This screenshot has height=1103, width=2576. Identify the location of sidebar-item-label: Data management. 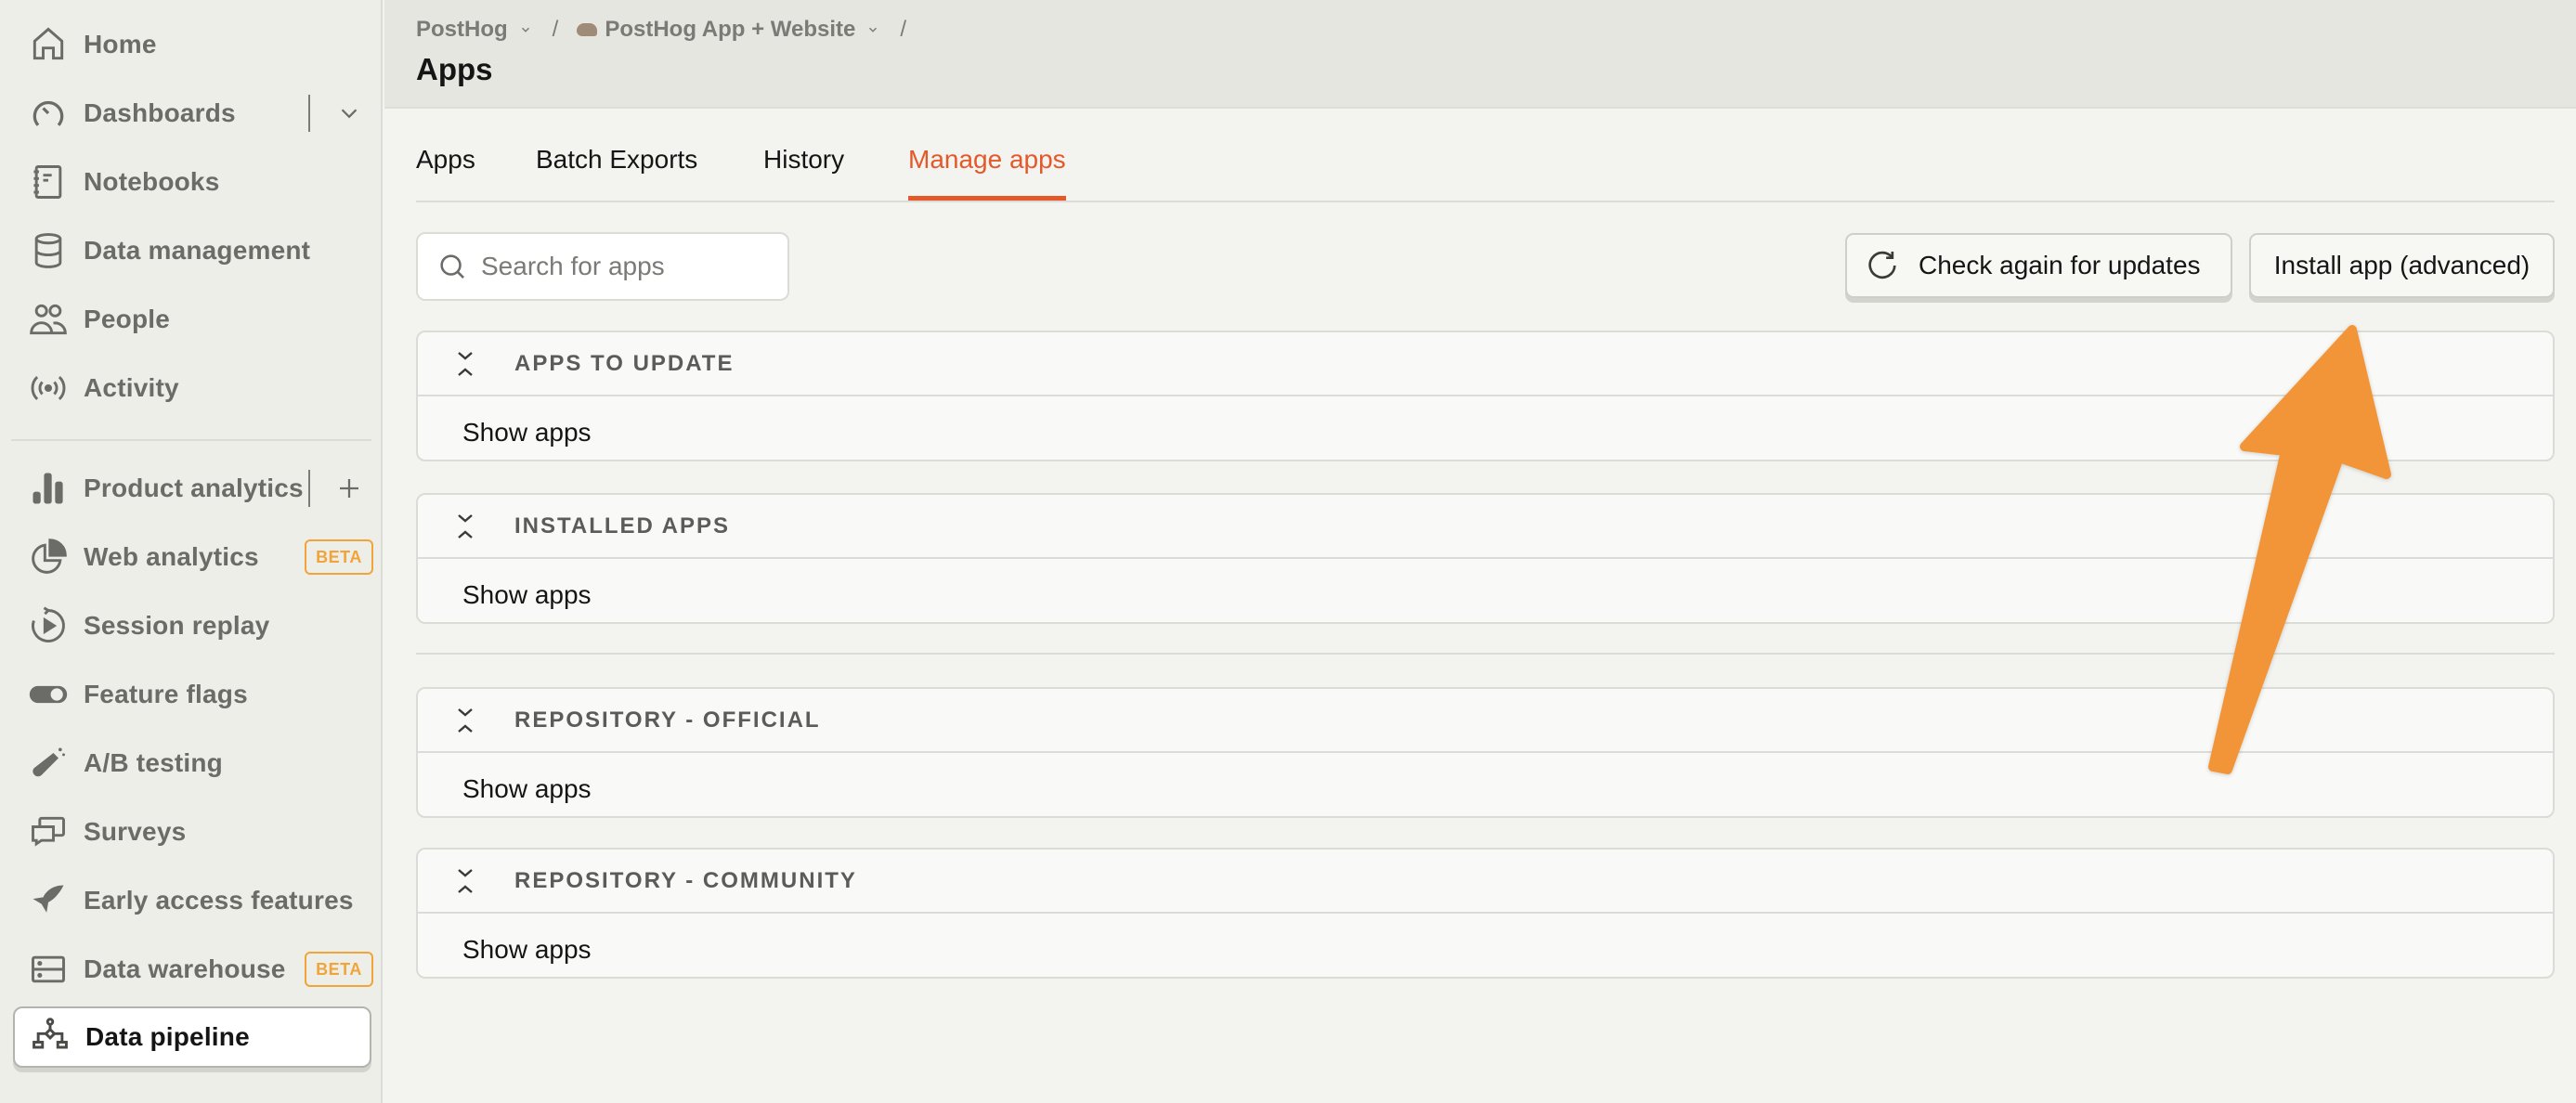
(197, 250).